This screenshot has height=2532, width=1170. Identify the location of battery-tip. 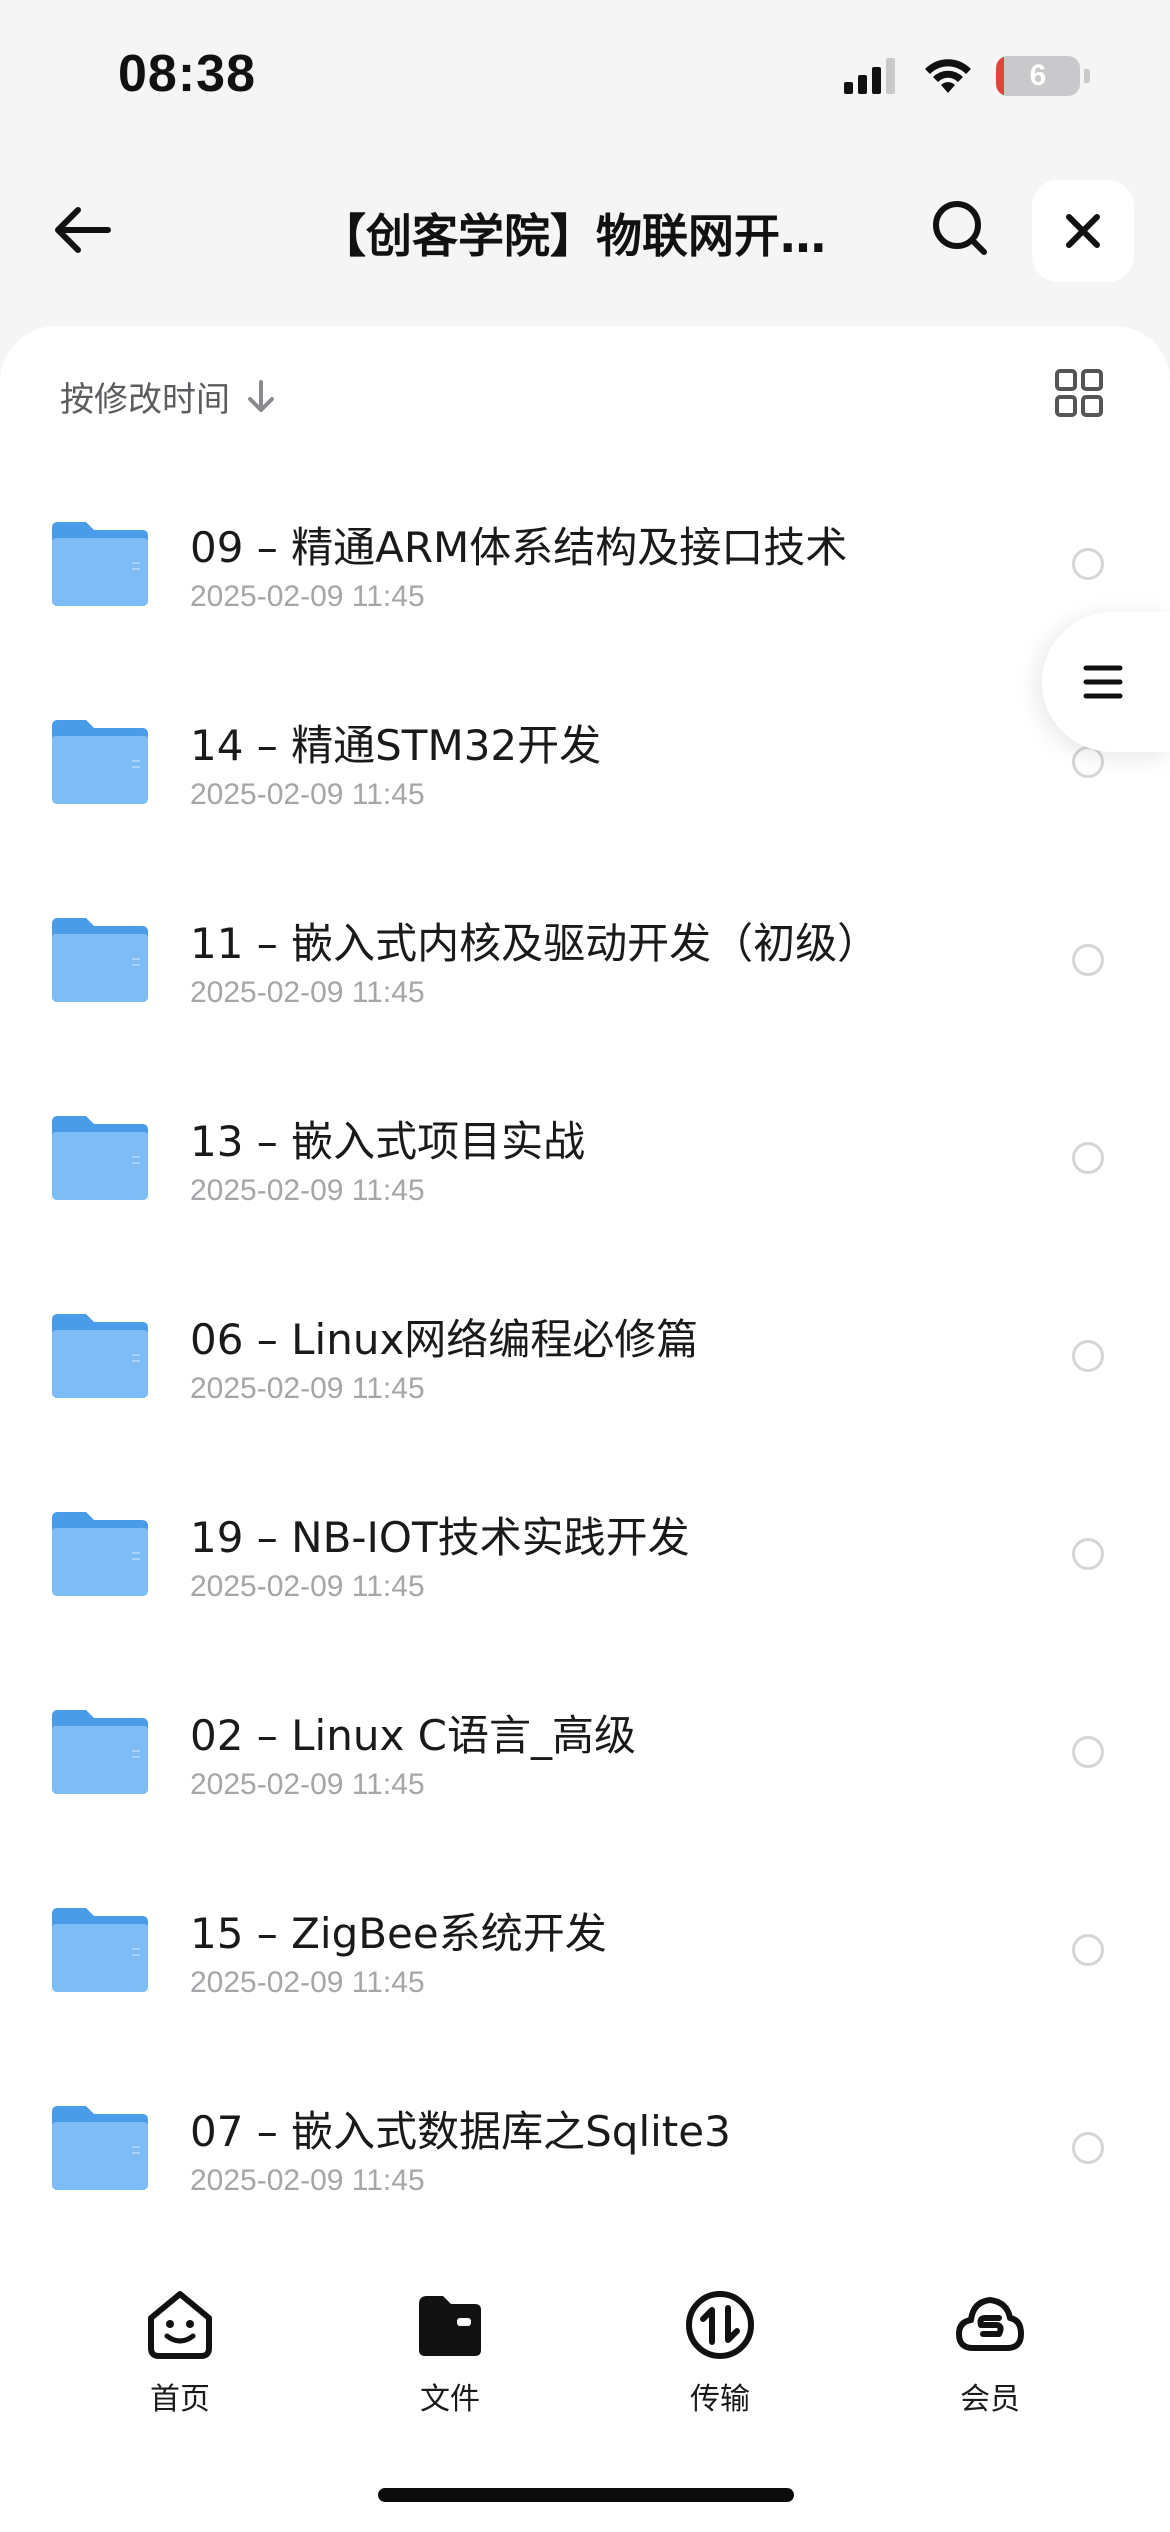
(1087, 76).